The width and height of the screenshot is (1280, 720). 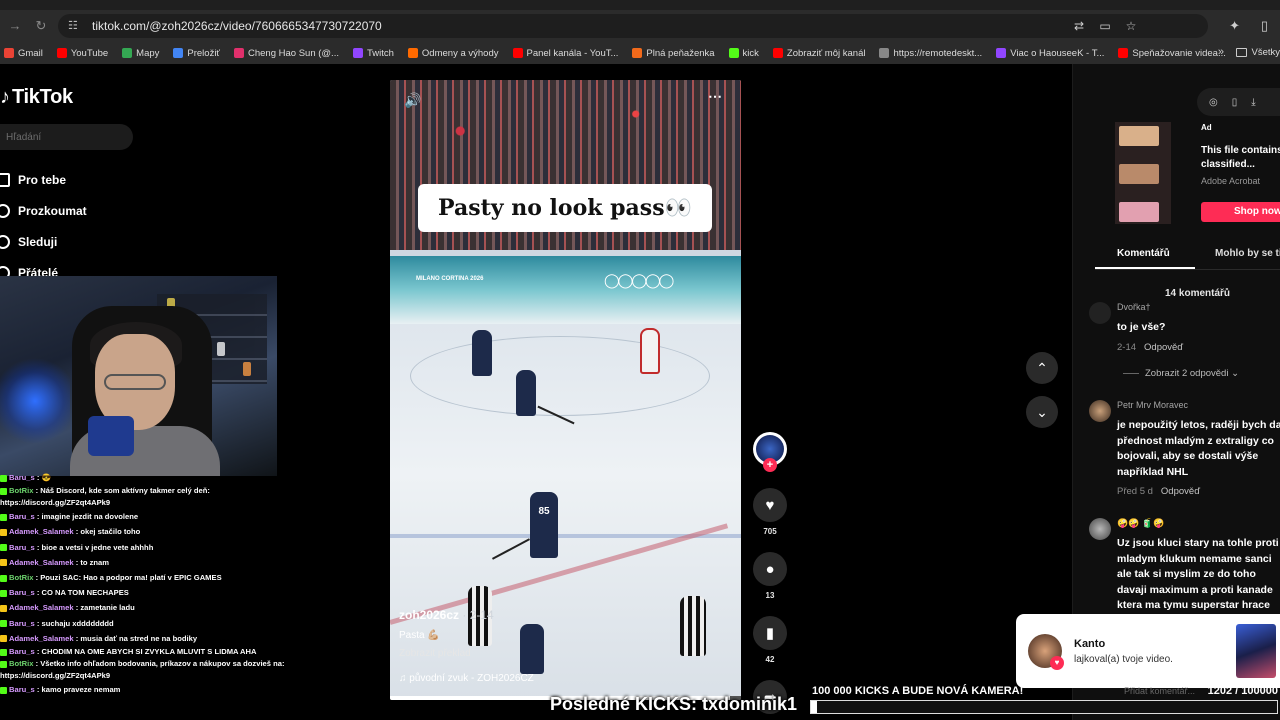 What do you see at coordinates (66, 137) in the screenshot?
I see `search-input: Hľadání` at bounding box center [66, 137].